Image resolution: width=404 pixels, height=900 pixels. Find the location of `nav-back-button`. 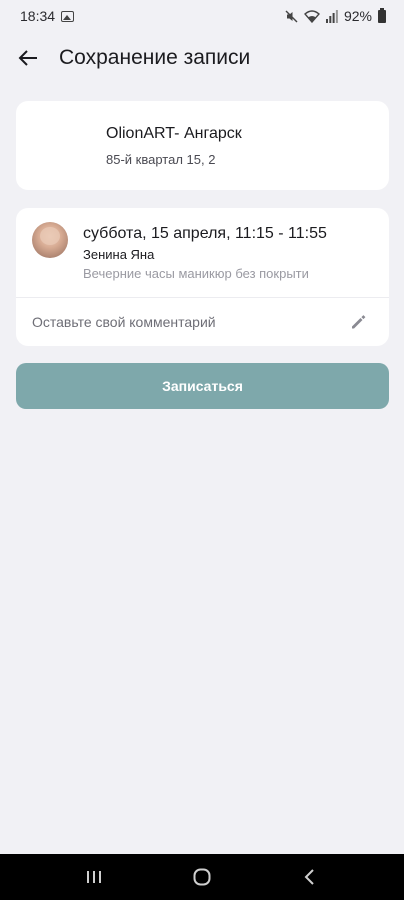

nav-back-button is located at coordinates (310, 877).